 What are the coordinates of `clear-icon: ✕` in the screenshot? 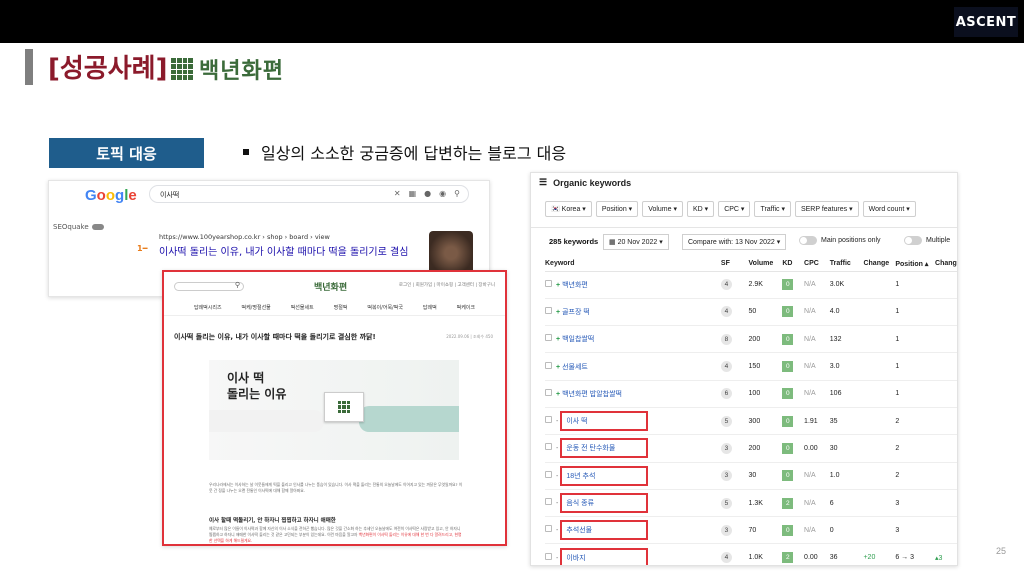 It's located at (397, 193).